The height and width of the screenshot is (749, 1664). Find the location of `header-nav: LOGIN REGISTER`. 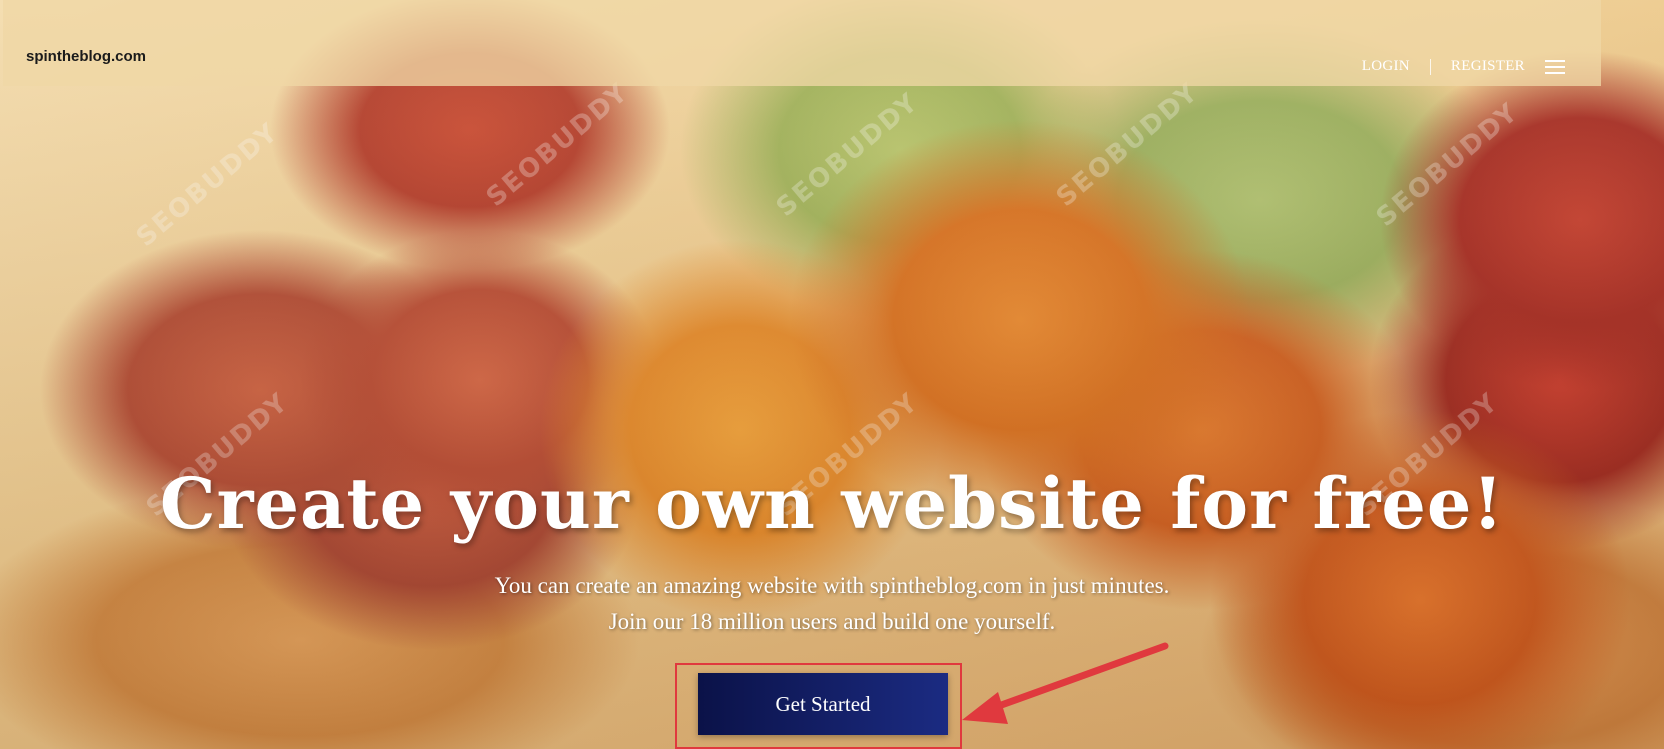

header-nav: LOGIN REGISTER is located at coordinates (1463, 66).